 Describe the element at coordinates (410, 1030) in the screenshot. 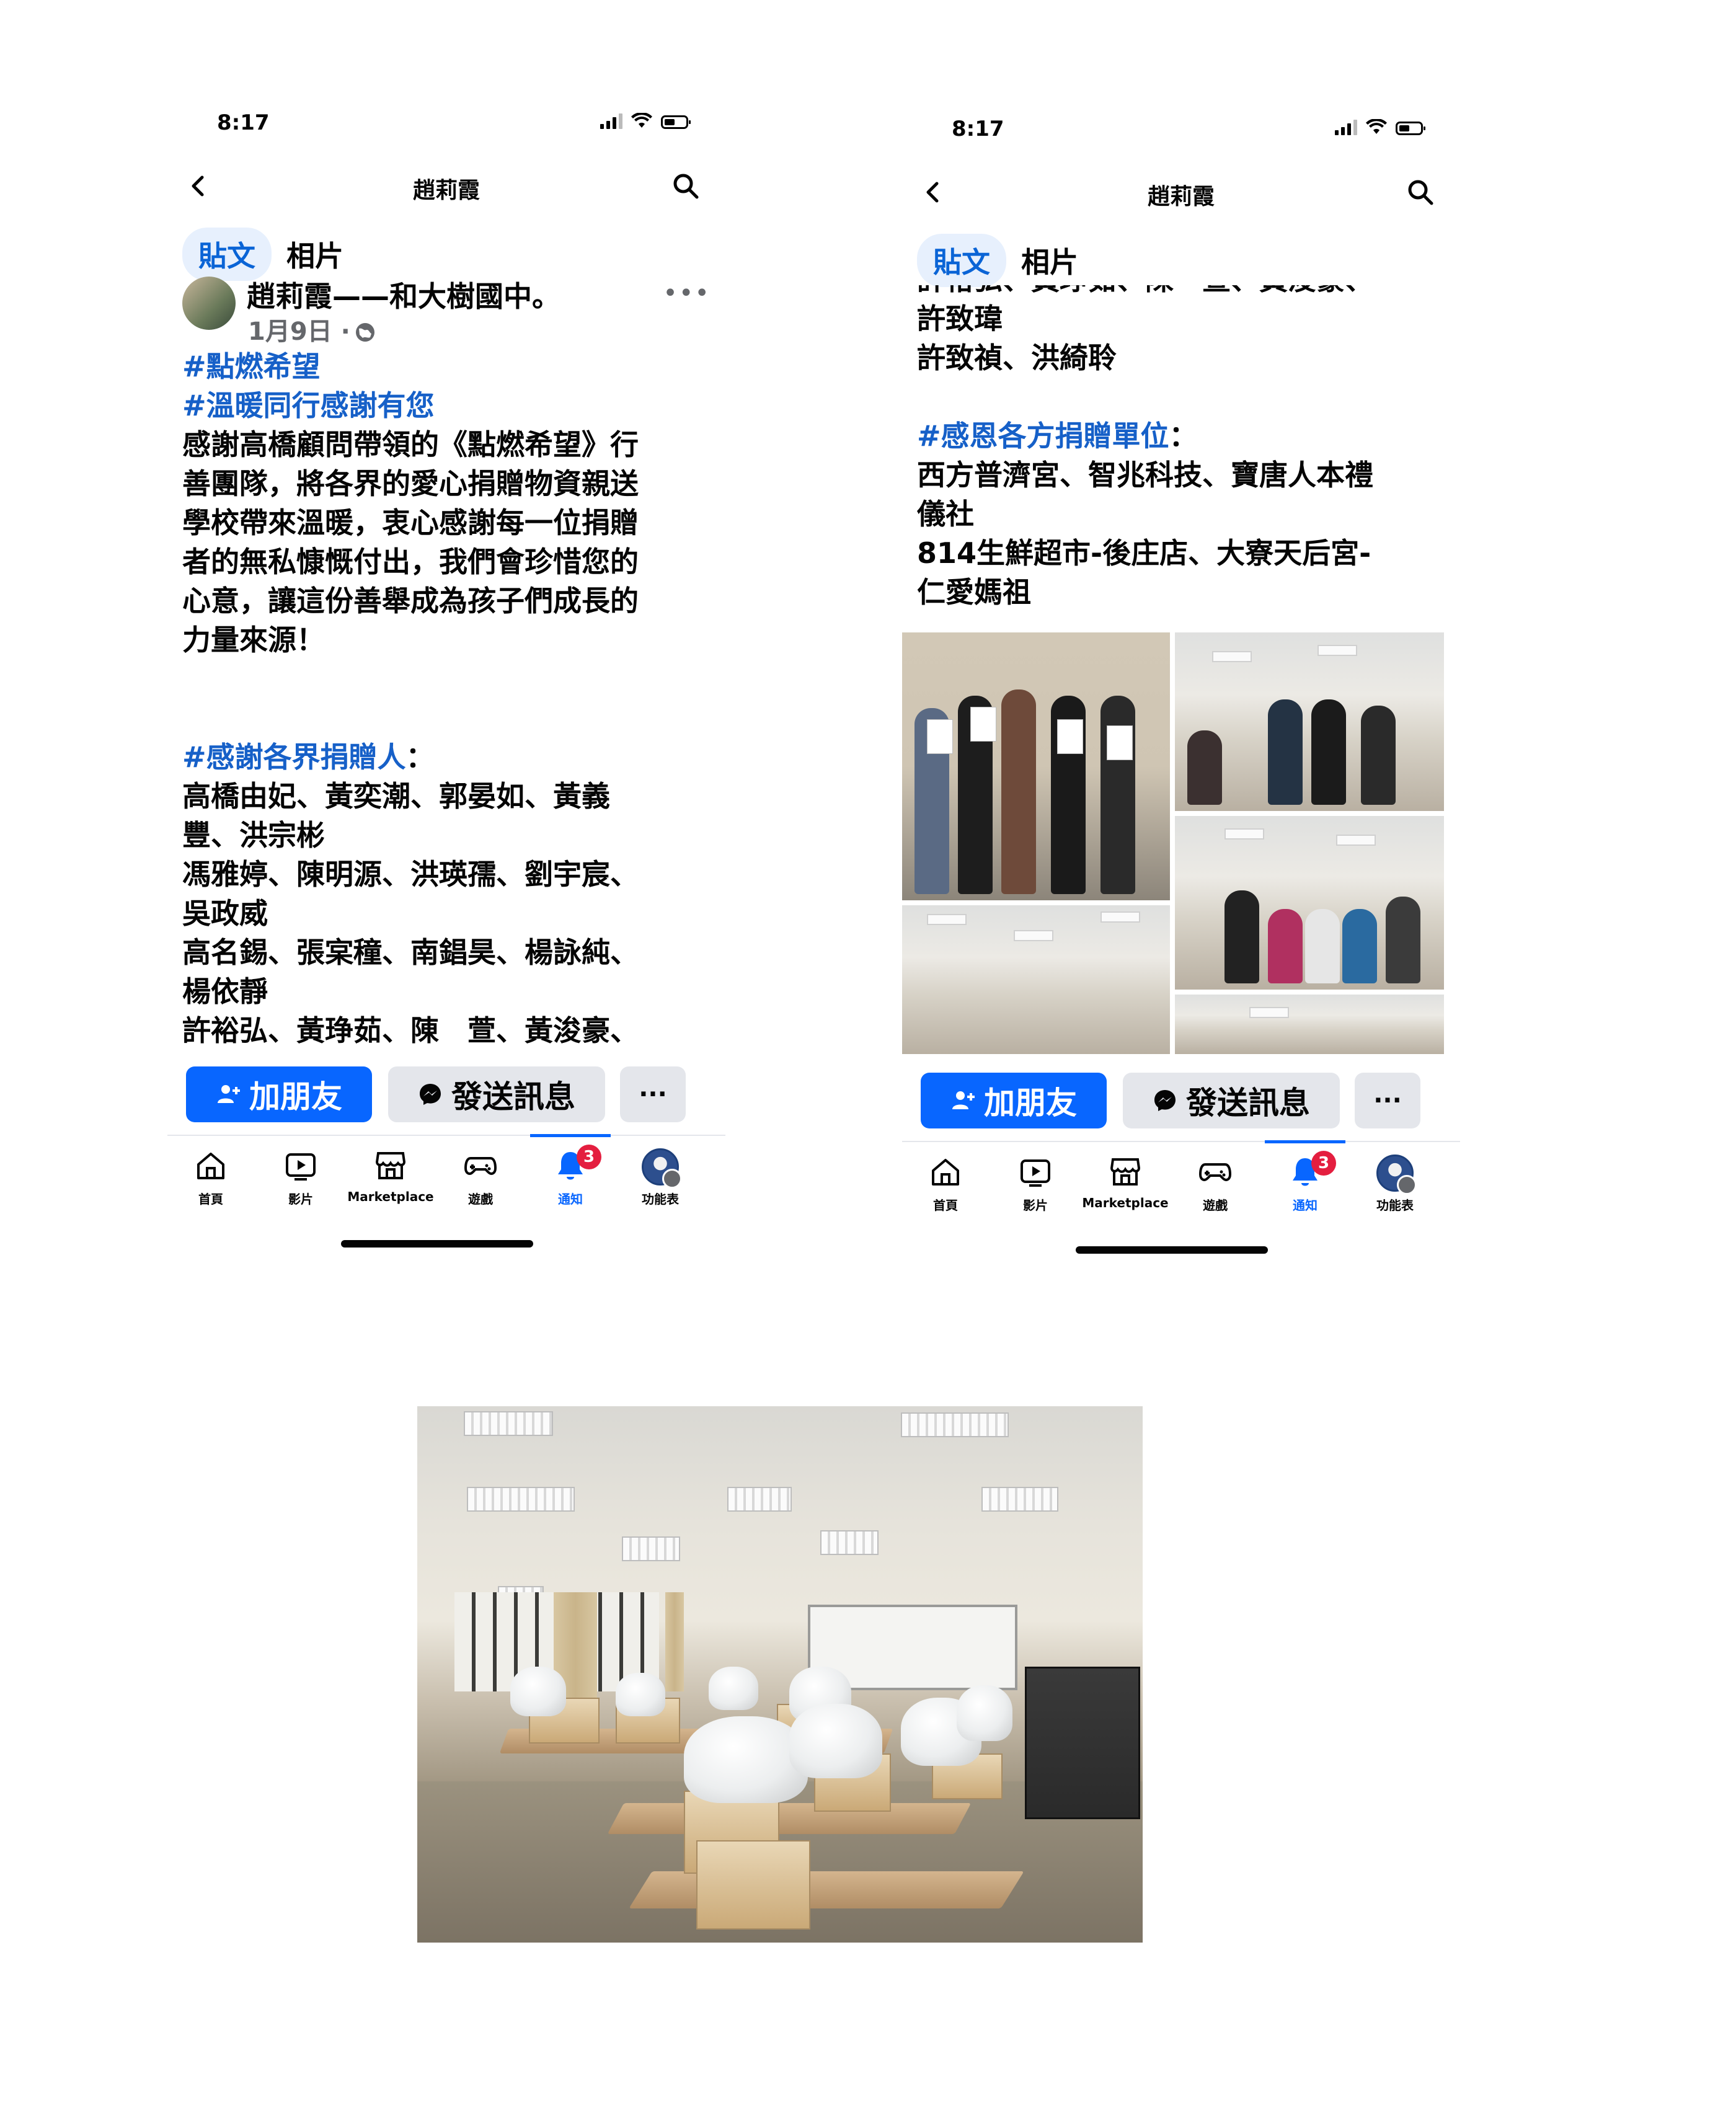

I see `donor-line: 許裕弘、黃琤茹、陳 萱、黃浚豪、` at that location.